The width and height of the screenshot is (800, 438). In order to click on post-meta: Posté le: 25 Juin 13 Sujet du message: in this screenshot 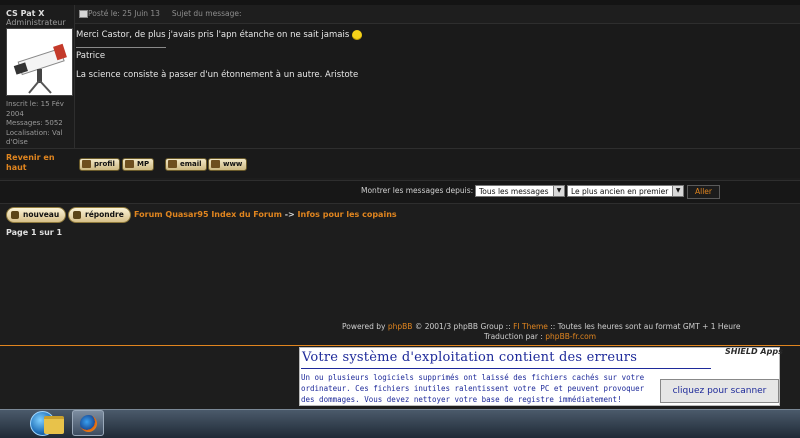, I will do `click(165, 13)`.